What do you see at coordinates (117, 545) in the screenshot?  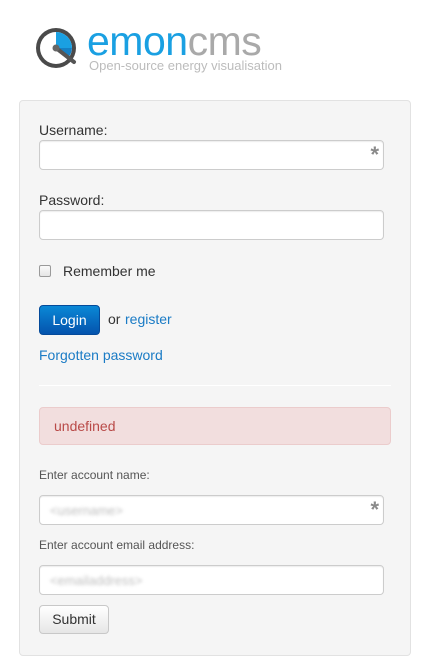 I see `email-label: Enter account email address:` at bounding box center [117, 545].